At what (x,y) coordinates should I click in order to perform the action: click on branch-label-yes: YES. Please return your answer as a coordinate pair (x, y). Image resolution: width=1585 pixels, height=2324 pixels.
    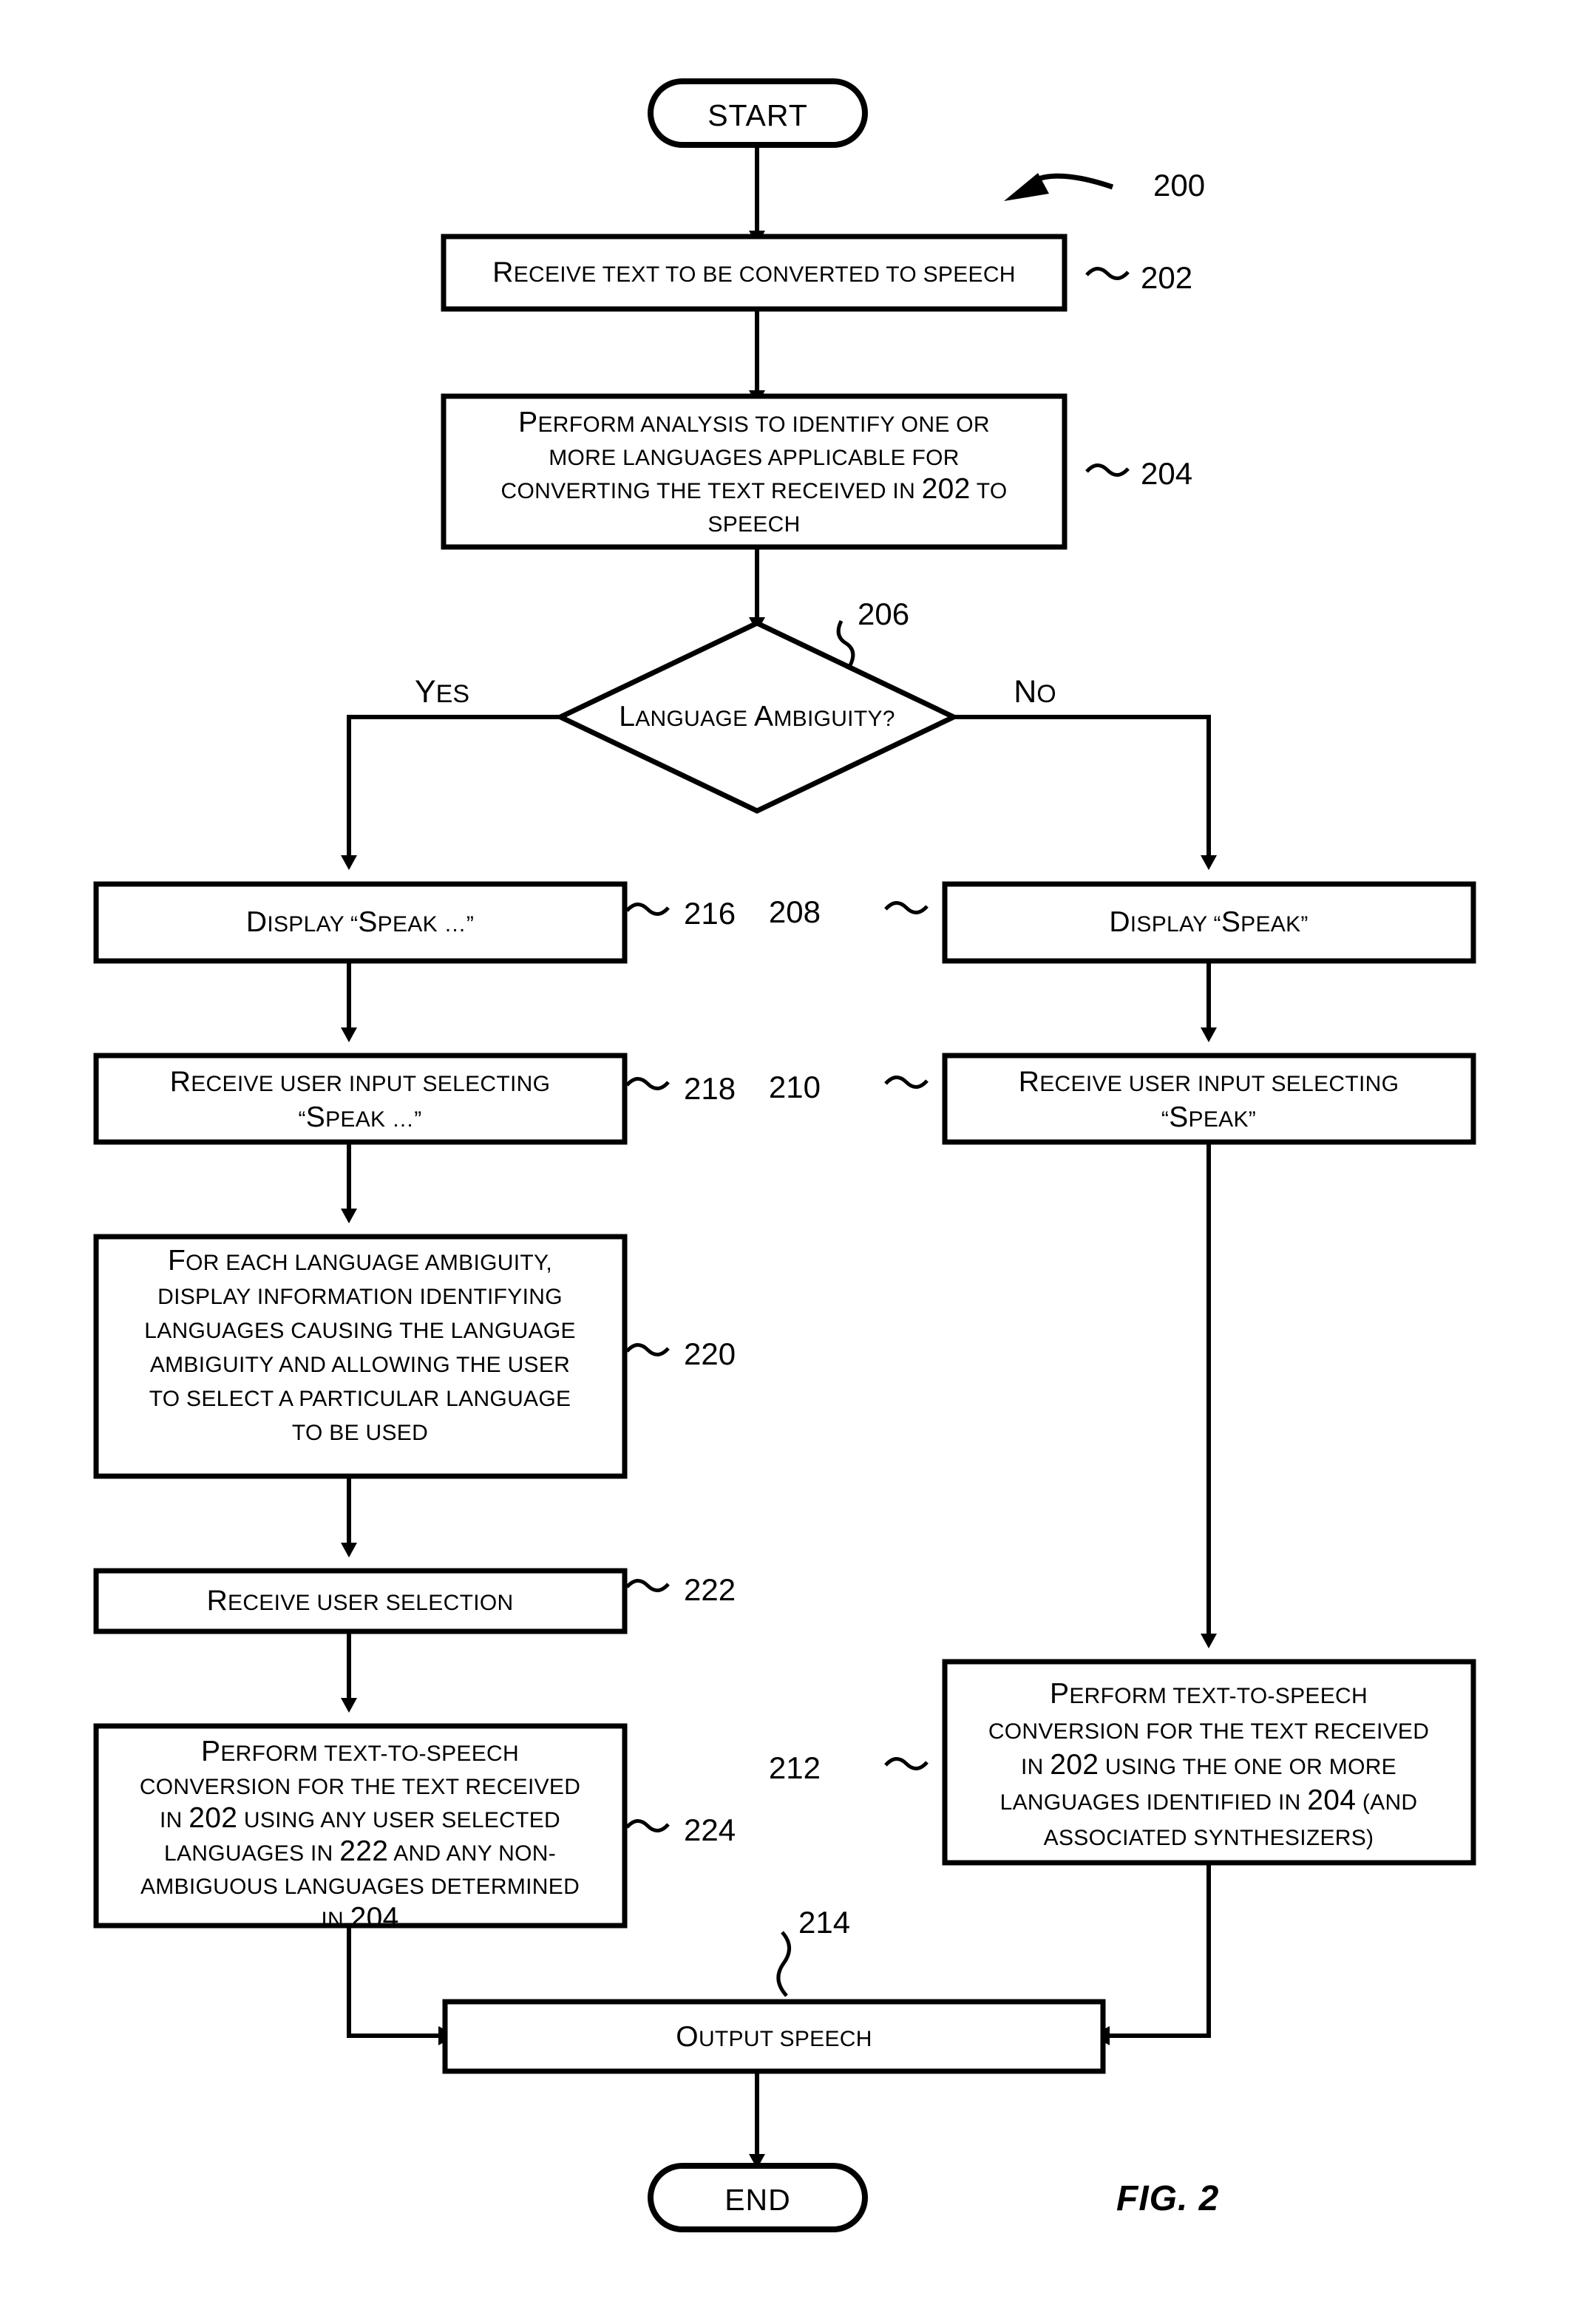
    Looking at the image, I should click on (442, 692).